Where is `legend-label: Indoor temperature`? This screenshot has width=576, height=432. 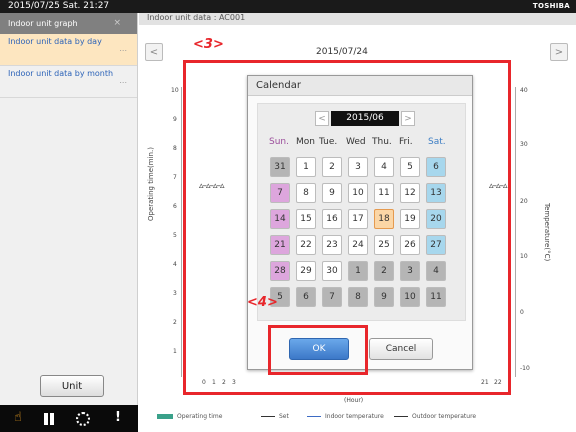
legend-label: Indoor temperature is located at coordinates (354, 416).